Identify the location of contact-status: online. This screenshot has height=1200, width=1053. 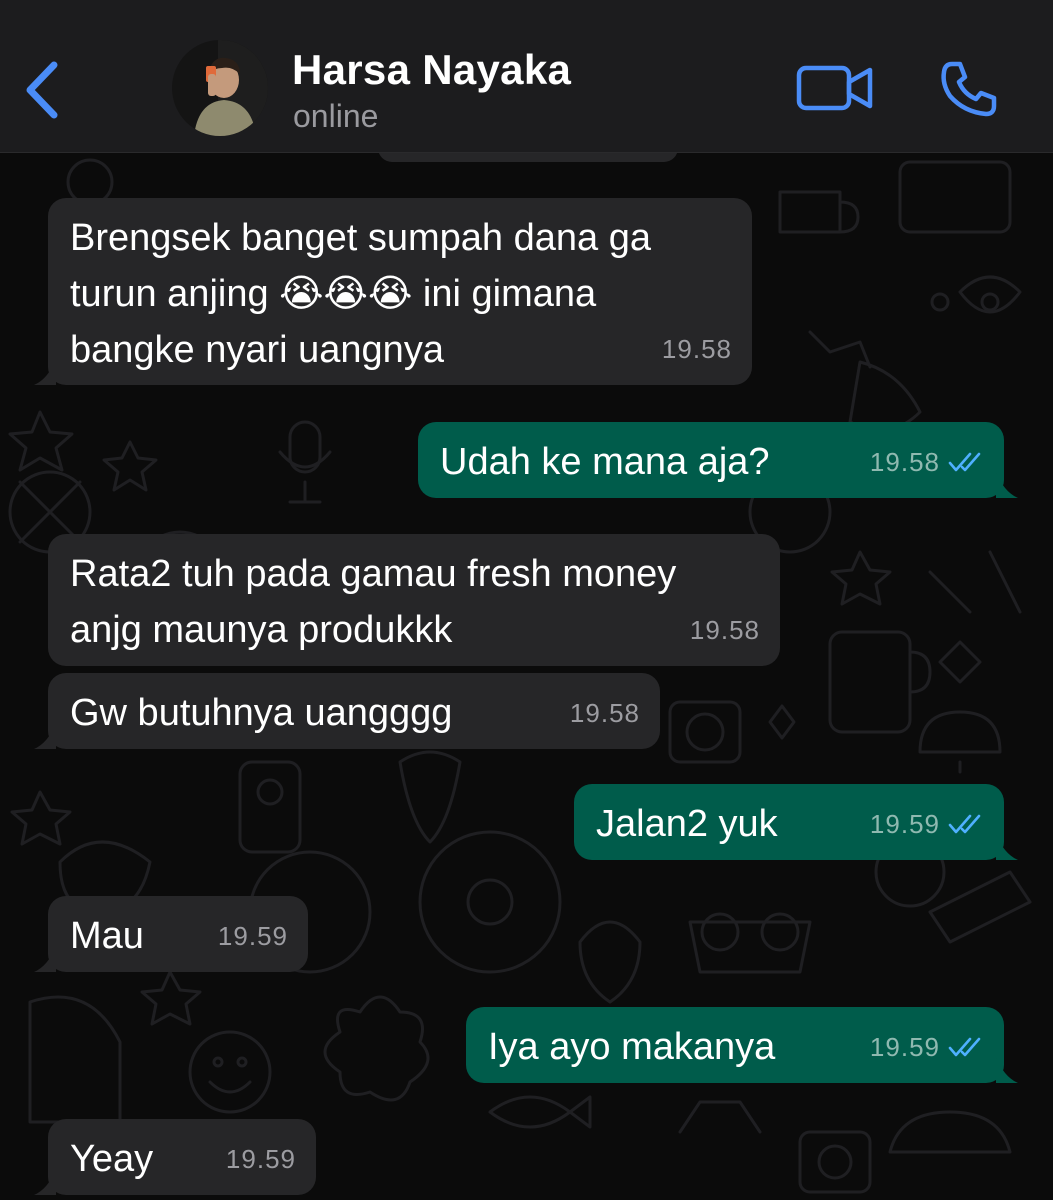
(336, 116).